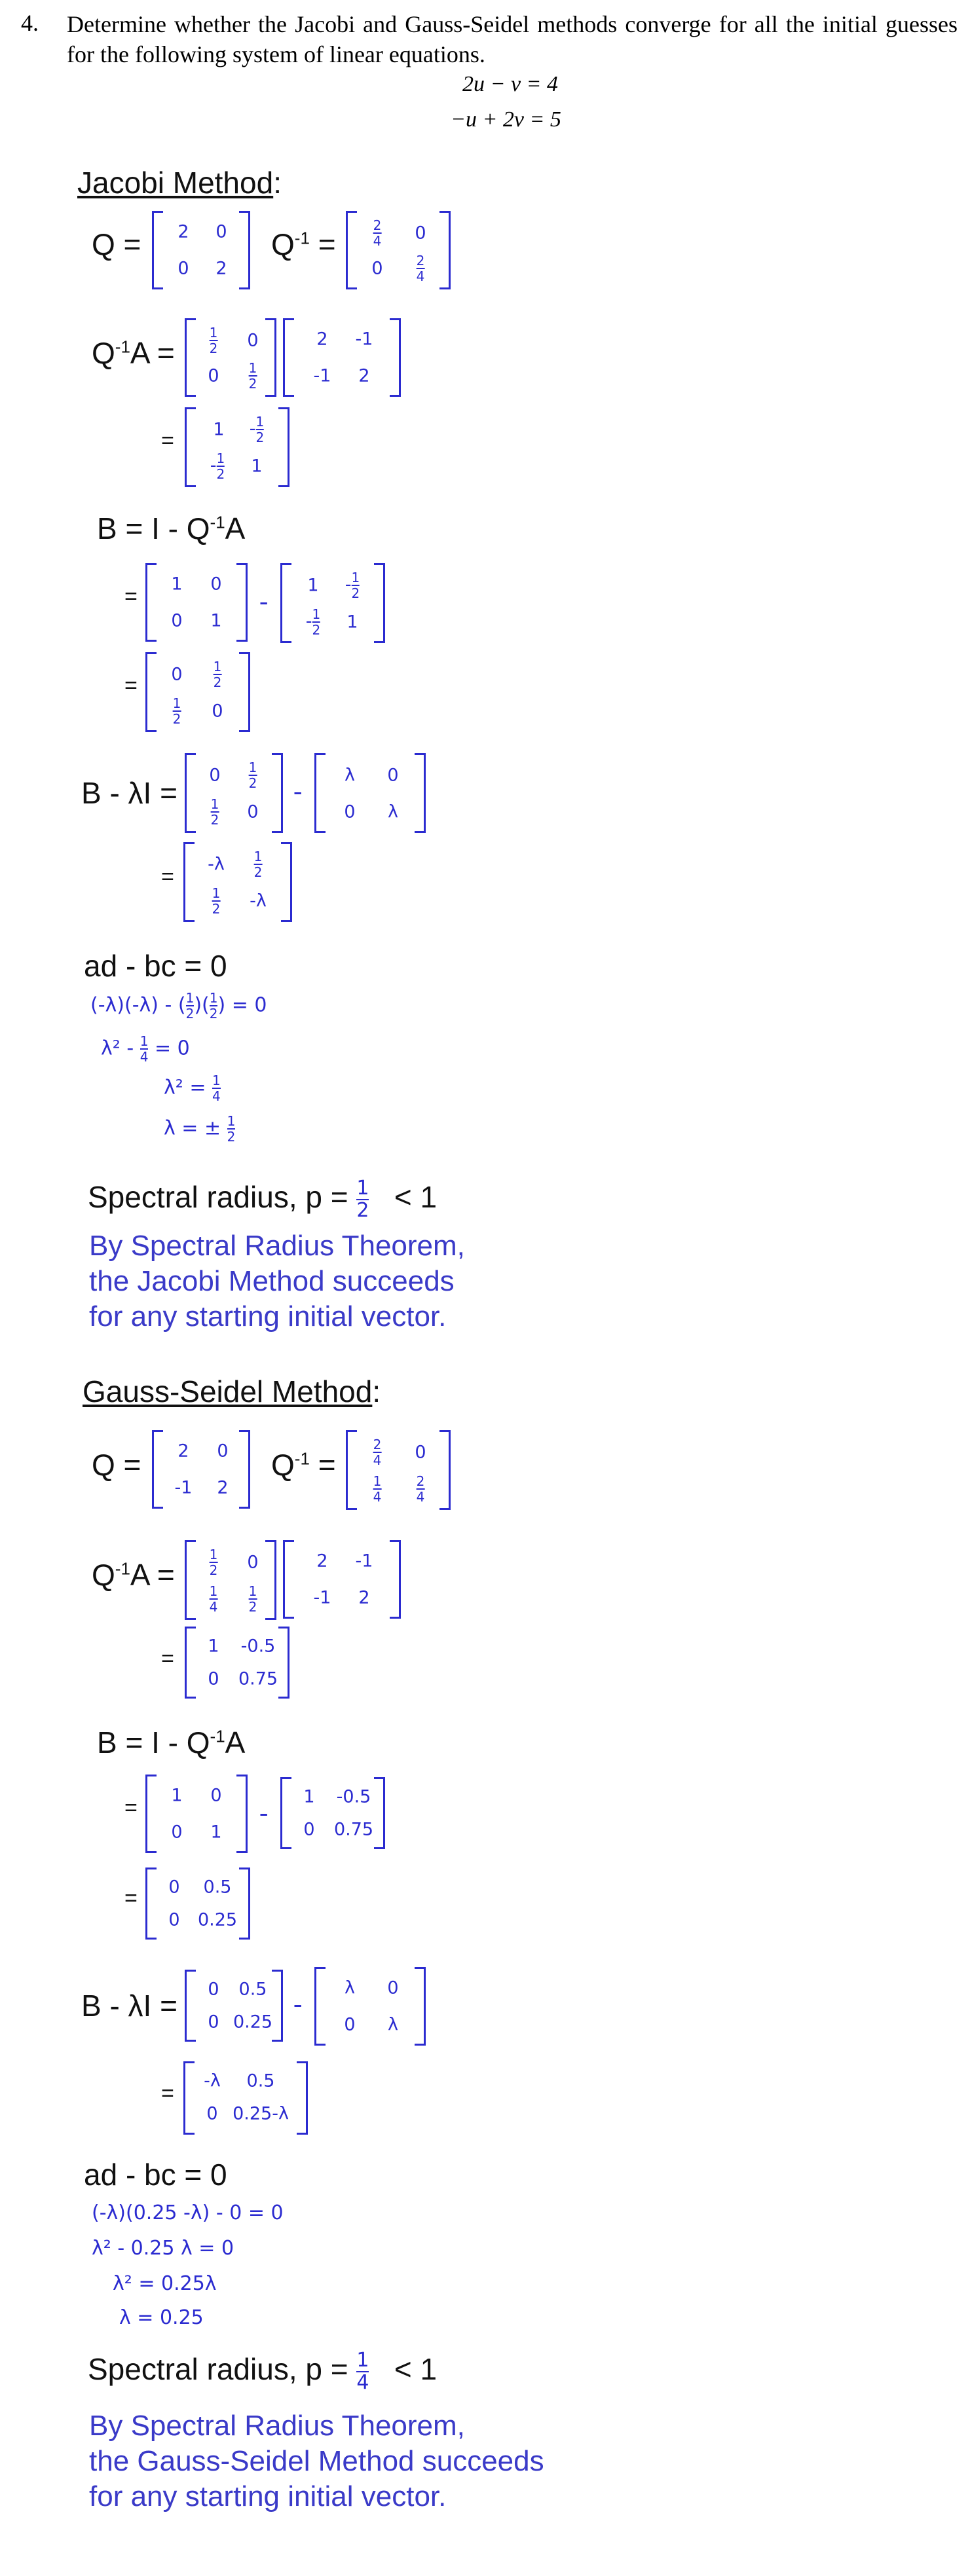 The image size is (970, 2576). What do you see at coordinates (506, 119) in the screenshot?
I see `equation-2: −u + 2v = 5` at bounding box center [506, 119].